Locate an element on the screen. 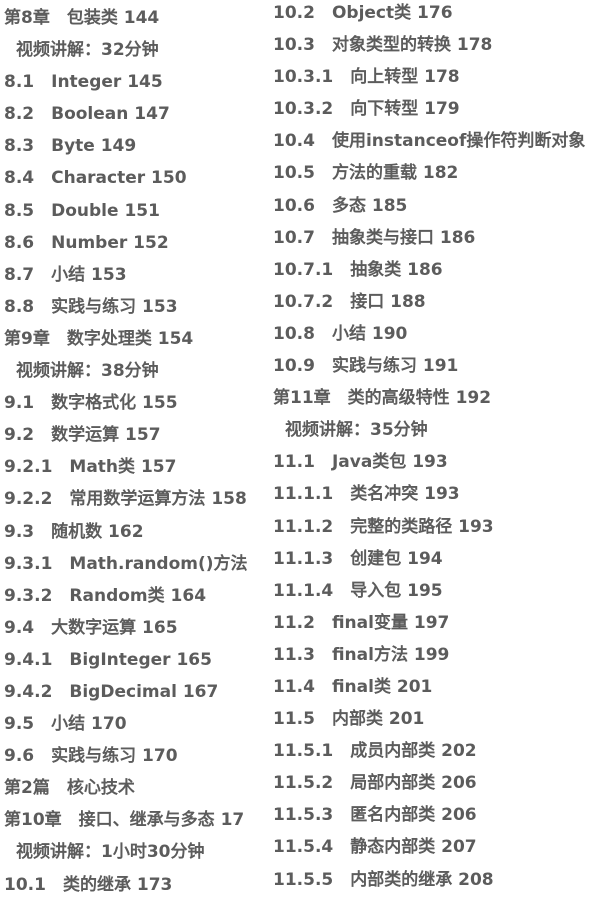 The image size is (600, 900). toc-entry: 9.3 随机数 162 is located at coordinates (74, 531).